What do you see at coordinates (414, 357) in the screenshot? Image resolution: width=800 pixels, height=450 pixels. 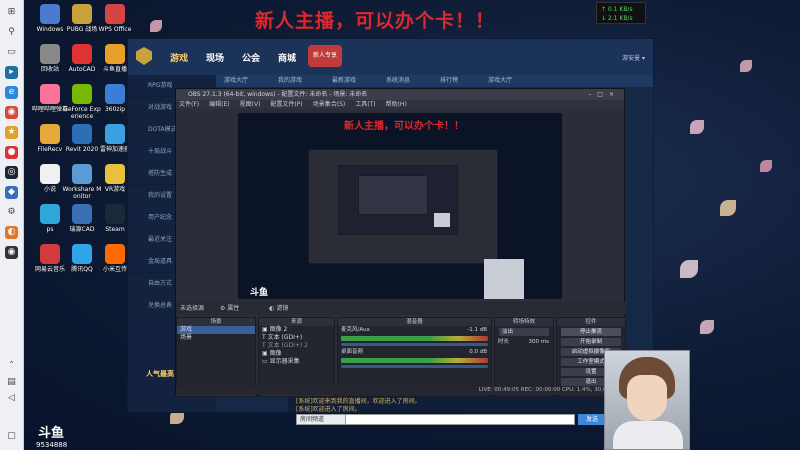 I see `mixer-dock: 混音器 麦克风/Aux -1.1 dB 桌面音频 0.0 dB` at bounding box center [414, 357].